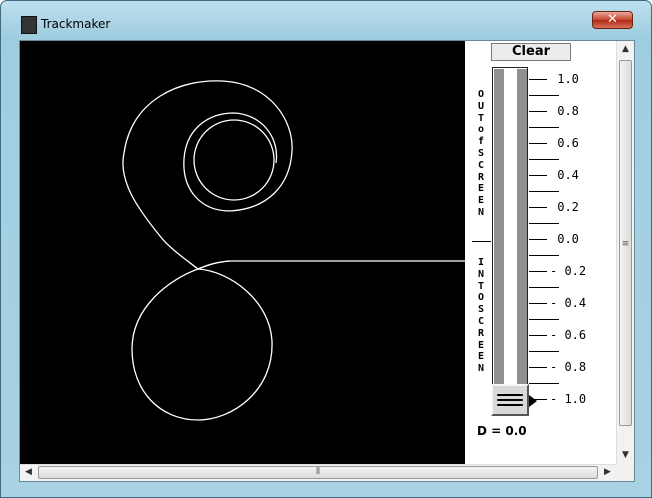 The width and height of the screenshot is (652, 498). I want to click on window-title: Trackmaker, so click(76, 24).